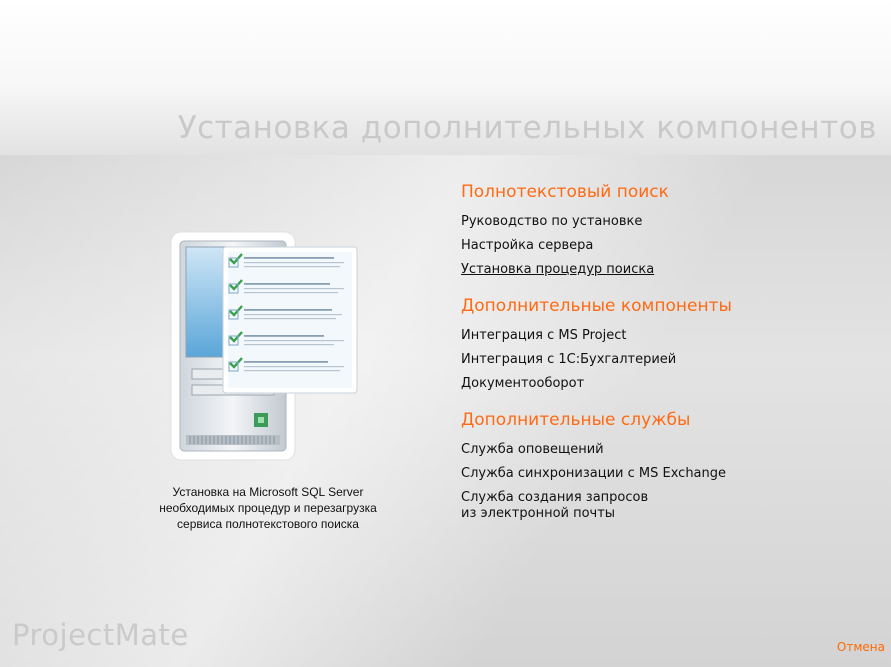  What do you see at coordinates (596, 306) in the screenshot?
I see `section-title: Дополнительные компоненты` at bounding box center [596, 306].